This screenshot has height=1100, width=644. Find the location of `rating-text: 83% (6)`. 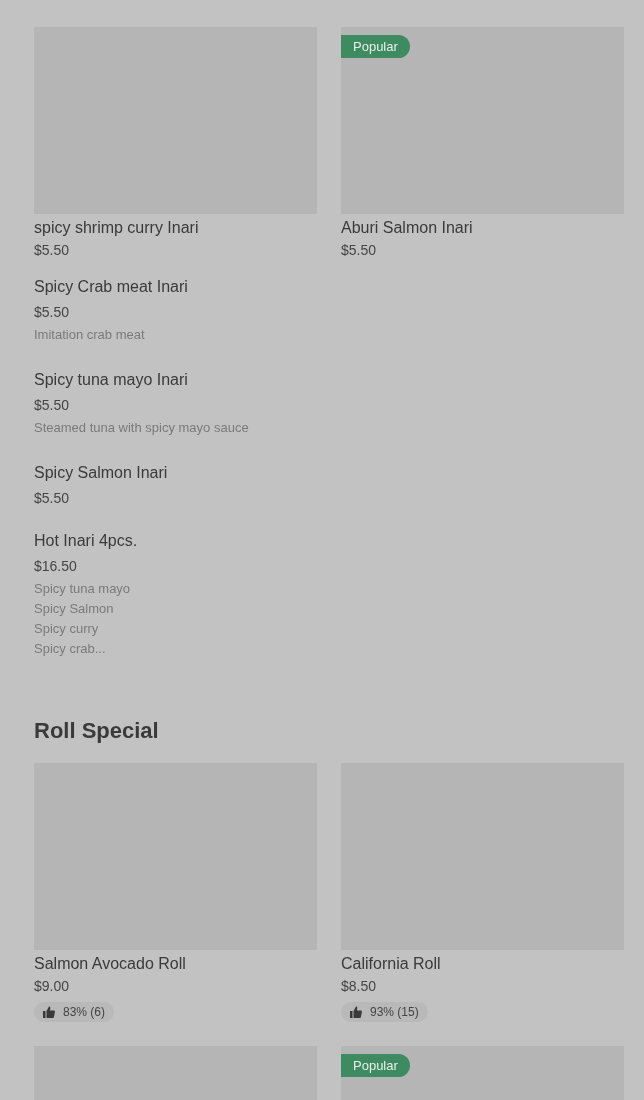

rating-text: 83% (6) is located at coordinates (84, 1012).